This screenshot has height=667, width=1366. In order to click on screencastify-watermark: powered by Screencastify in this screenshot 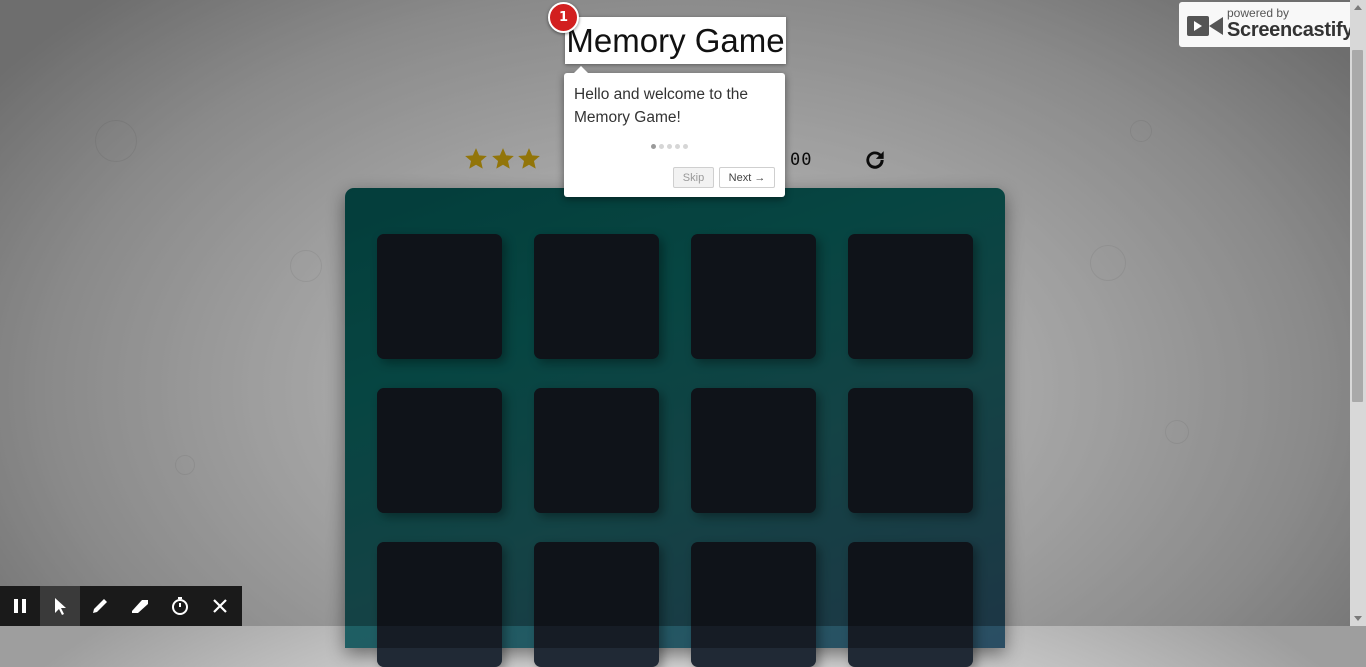, I will do `click(1268, 24)`.